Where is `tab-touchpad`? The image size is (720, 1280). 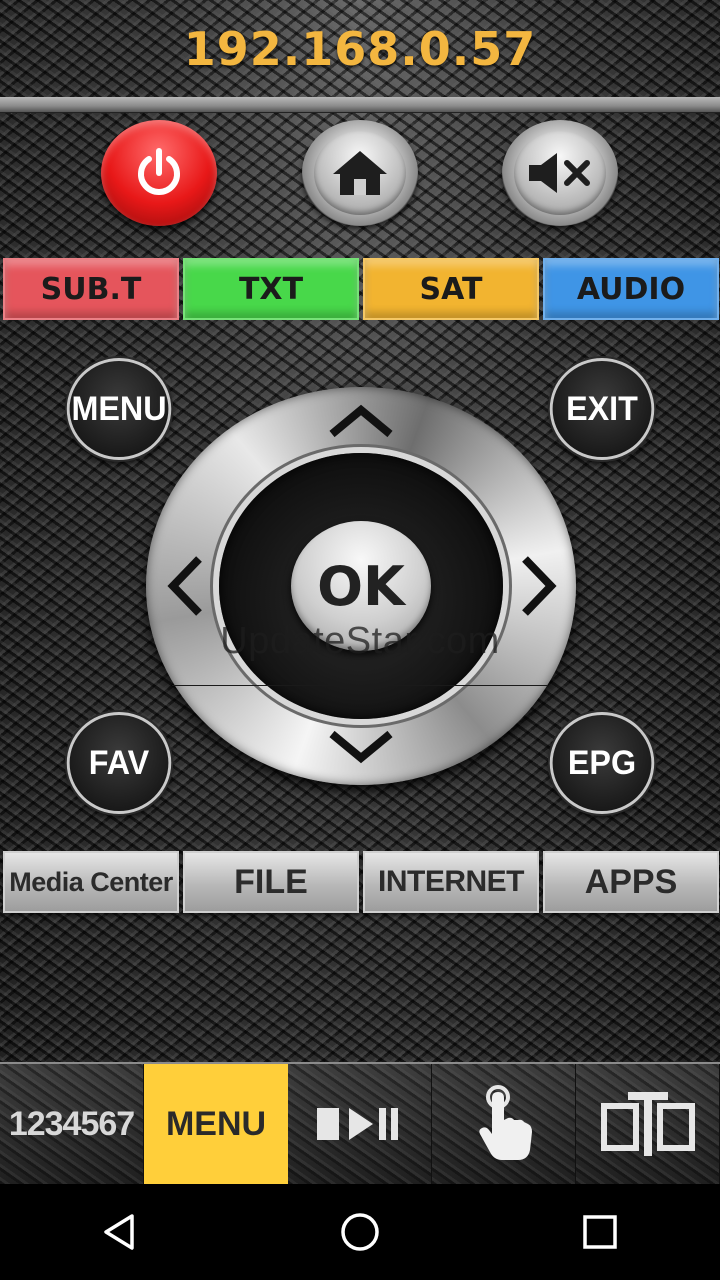 tab-touchpad is located at coordinates (504, 1124).